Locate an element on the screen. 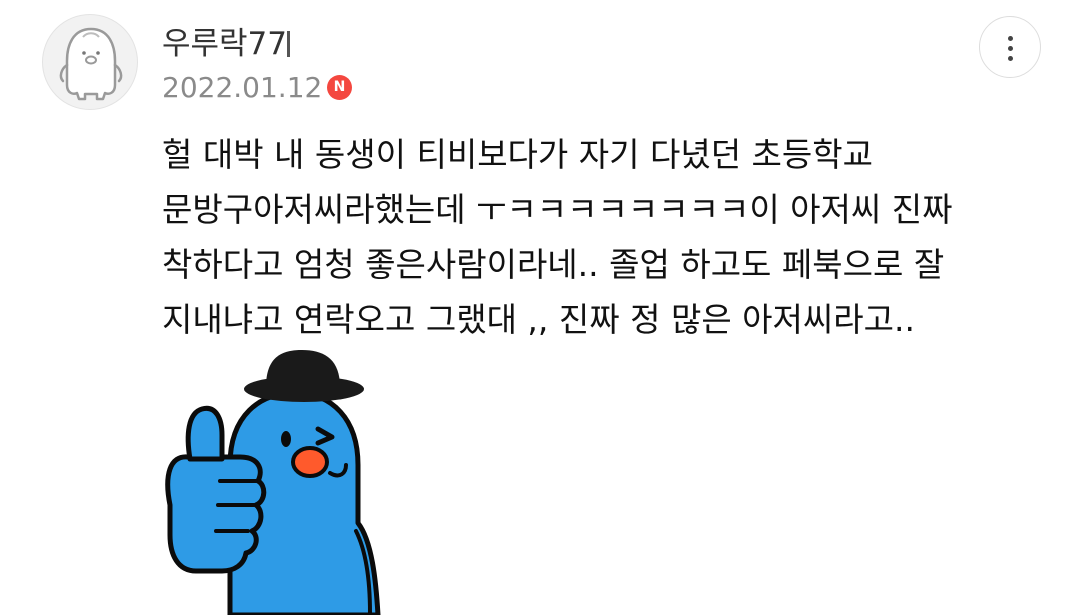 The height and width of the screenshot is (615, 1075). profile-avatar is located at coordinates (90, 62).